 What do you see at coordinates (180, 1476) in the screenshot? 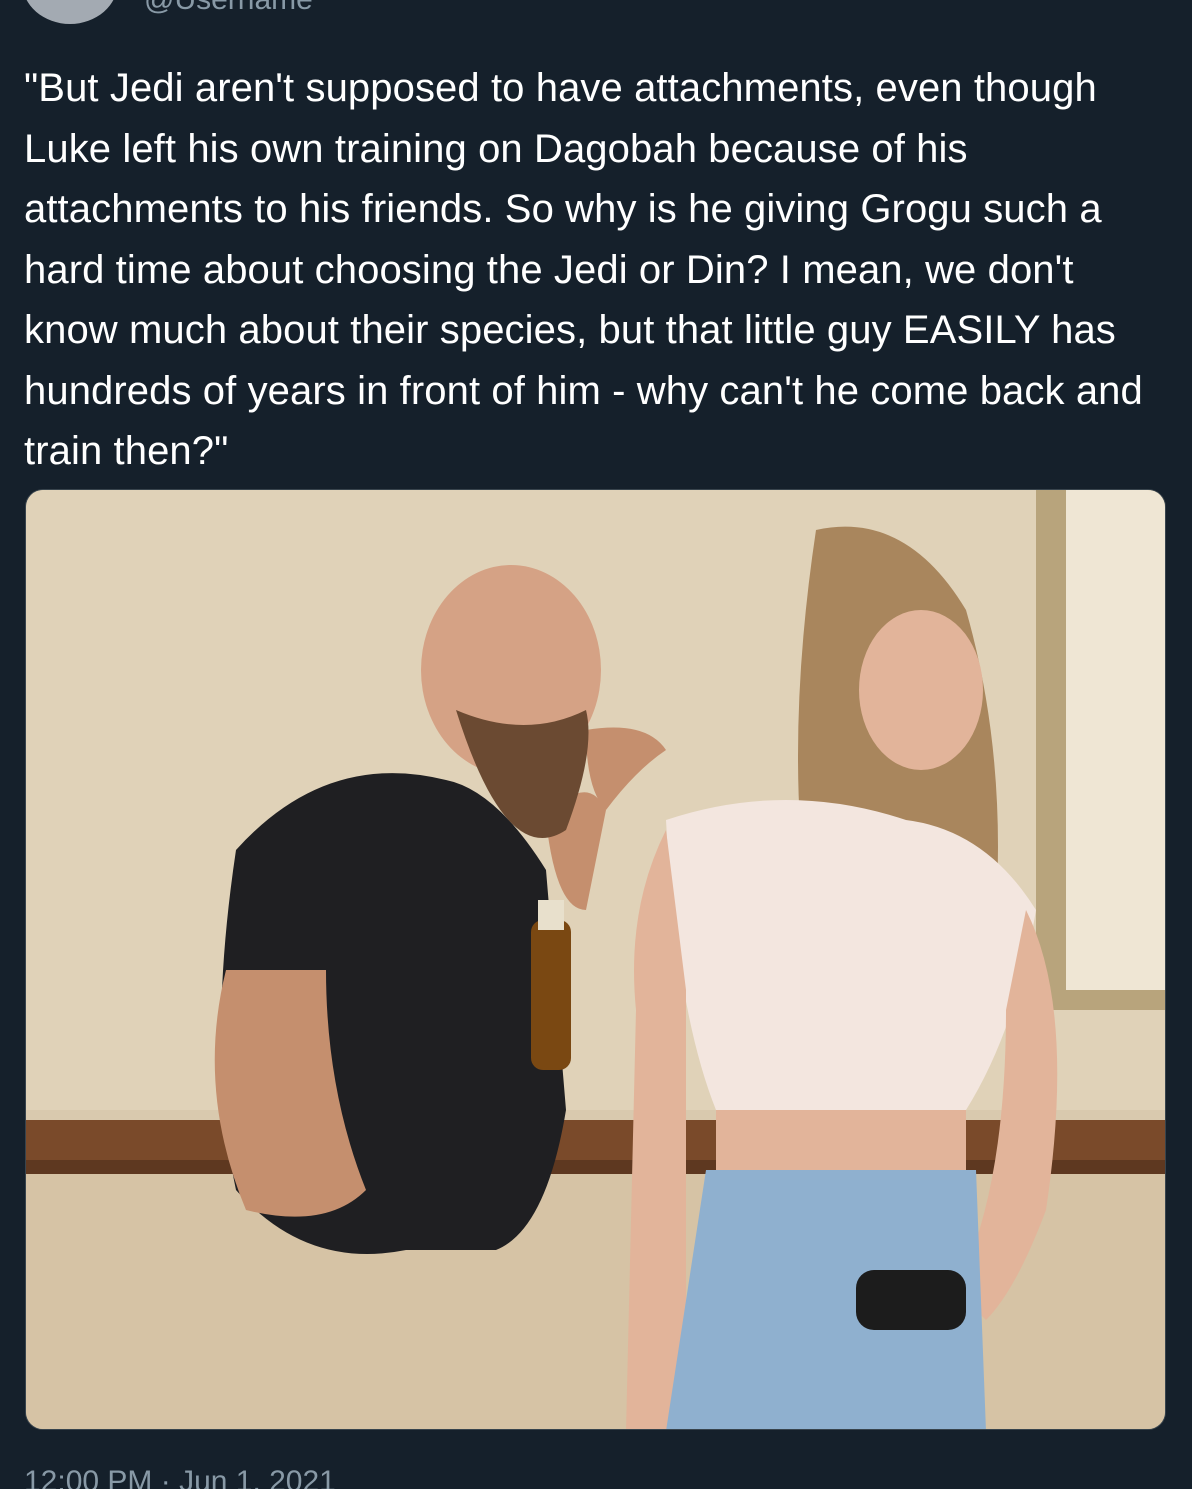
I see `tweet-timestamp: 12:00 PM · Jun 1, 2021` at bounding box center [180, 1476].